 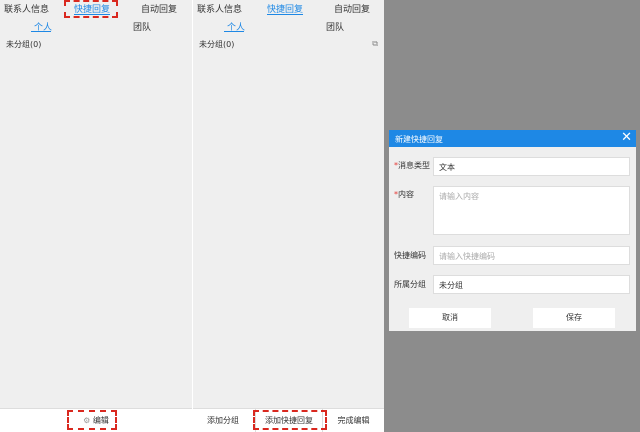 I want to click on external-edit-icon: ⧉, so click(x=375, y=44).